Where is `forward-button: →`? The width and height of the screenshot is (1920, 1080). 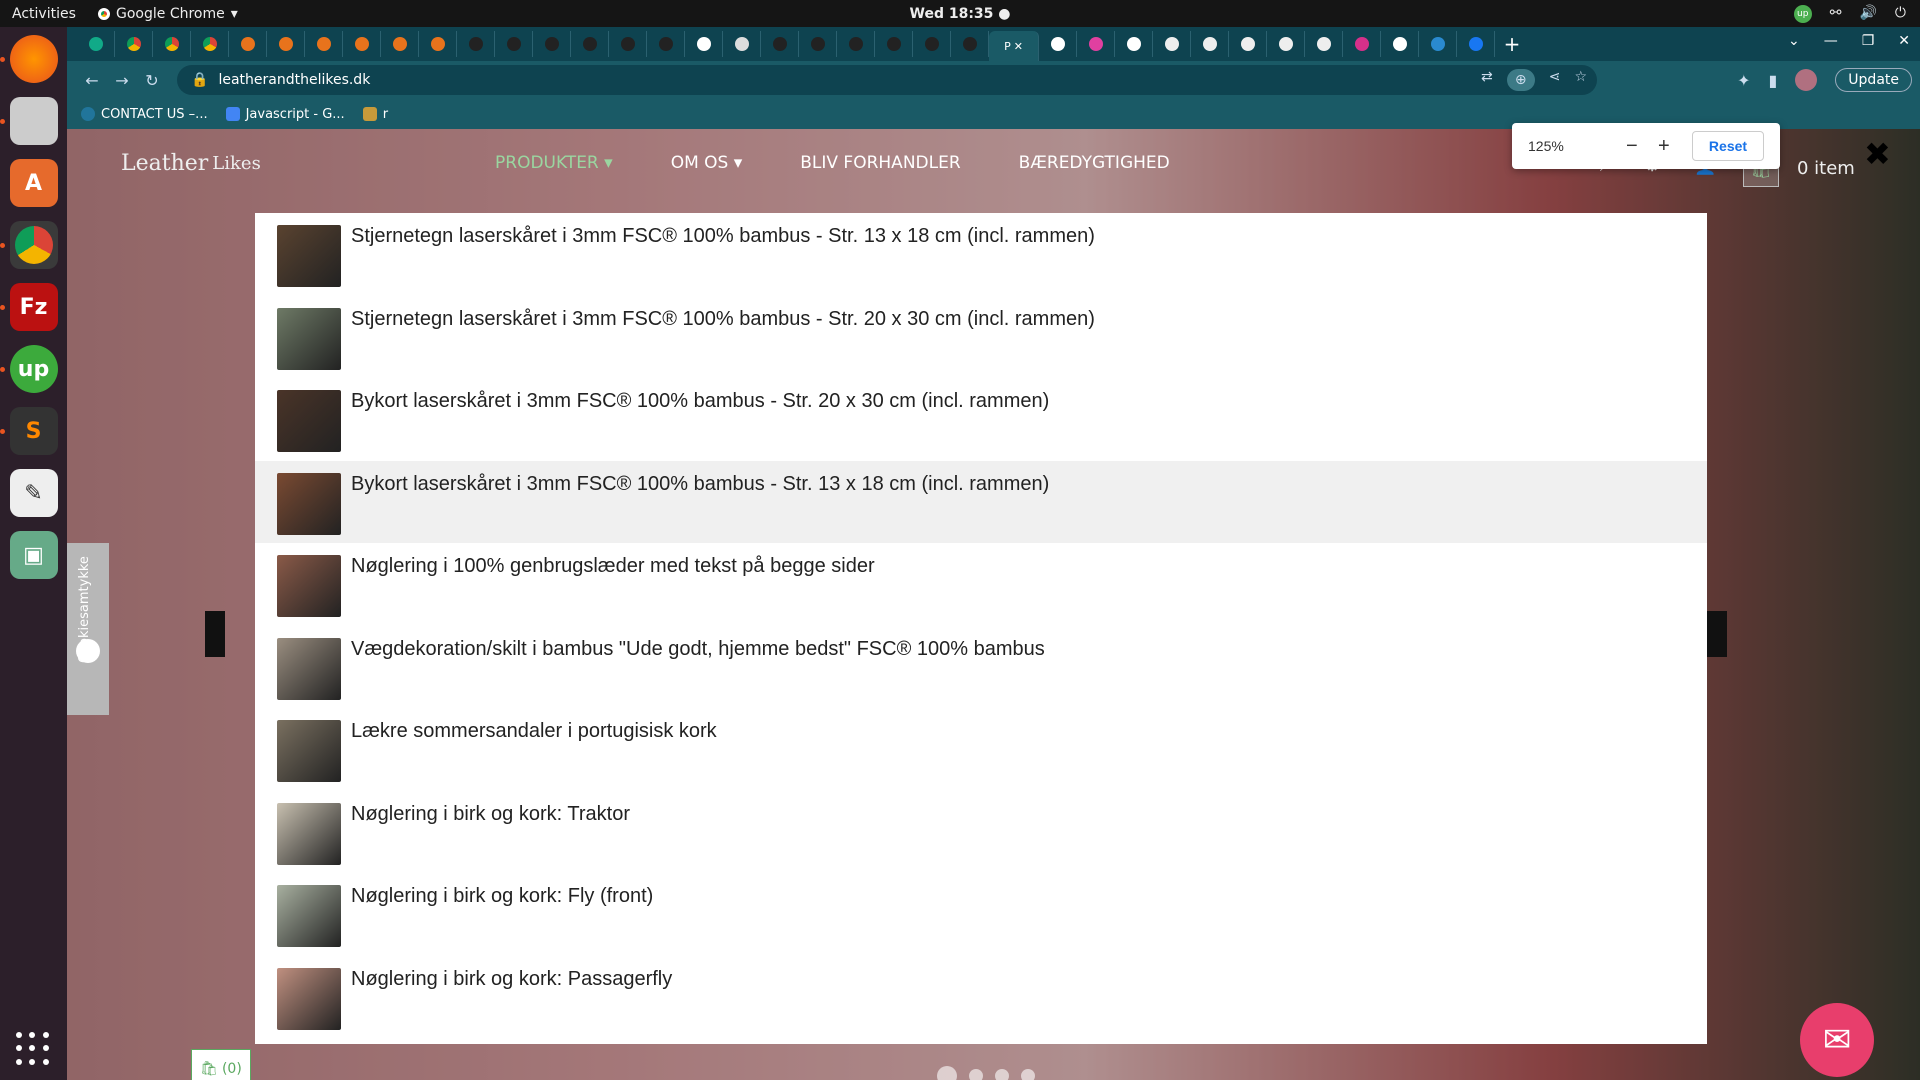 forward-button: → is located at coordinates (122, 80).